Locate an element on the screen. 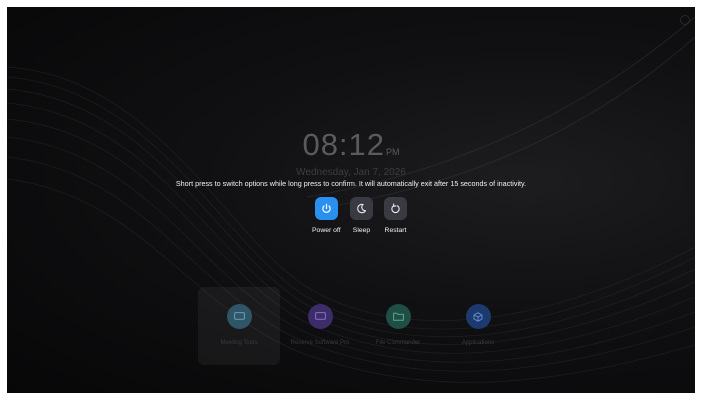 This screenshot has width=702, height=400. restart-icon is located at coordinates (395, 208).